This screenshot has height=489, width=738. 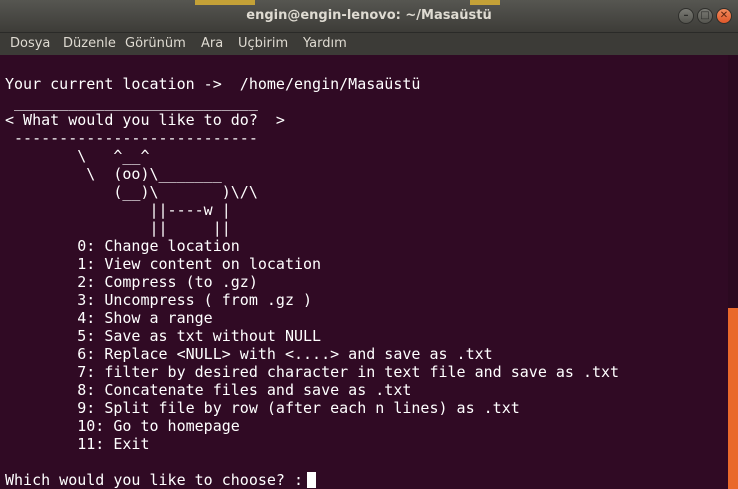 What do you see at coordinates (131, 102) in the screenshot?
I see `terminal-line: ___________________________` at bounding box center [131, 102].